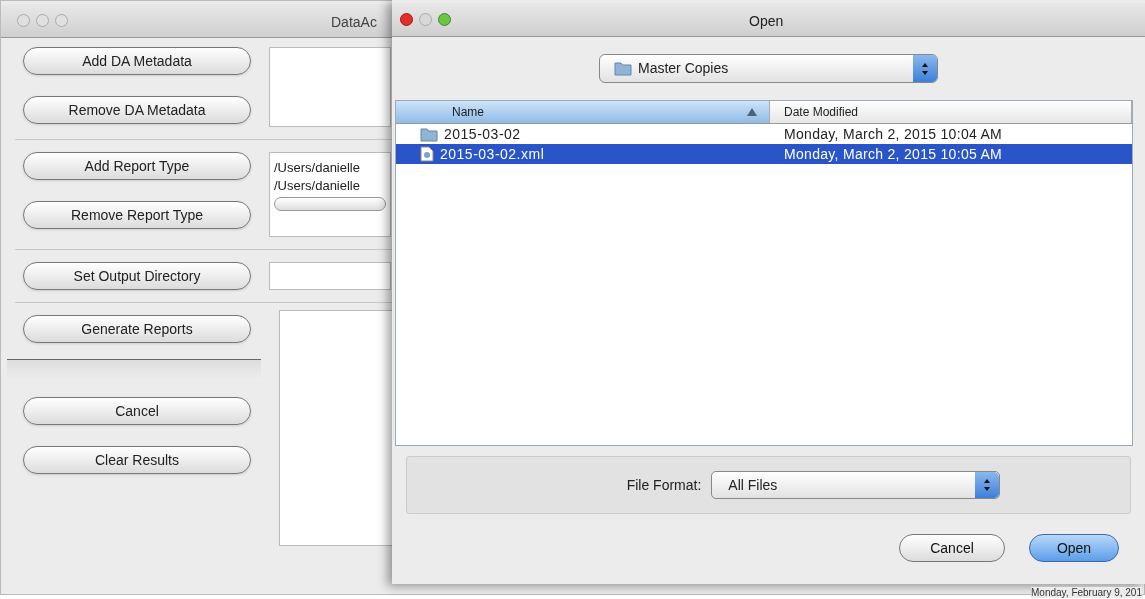 This screenshot has width=1145, height=599. Describe the element at coordinates (684, 68) in the screenshot. I see `dropdown-value: Master Copies` at that location.